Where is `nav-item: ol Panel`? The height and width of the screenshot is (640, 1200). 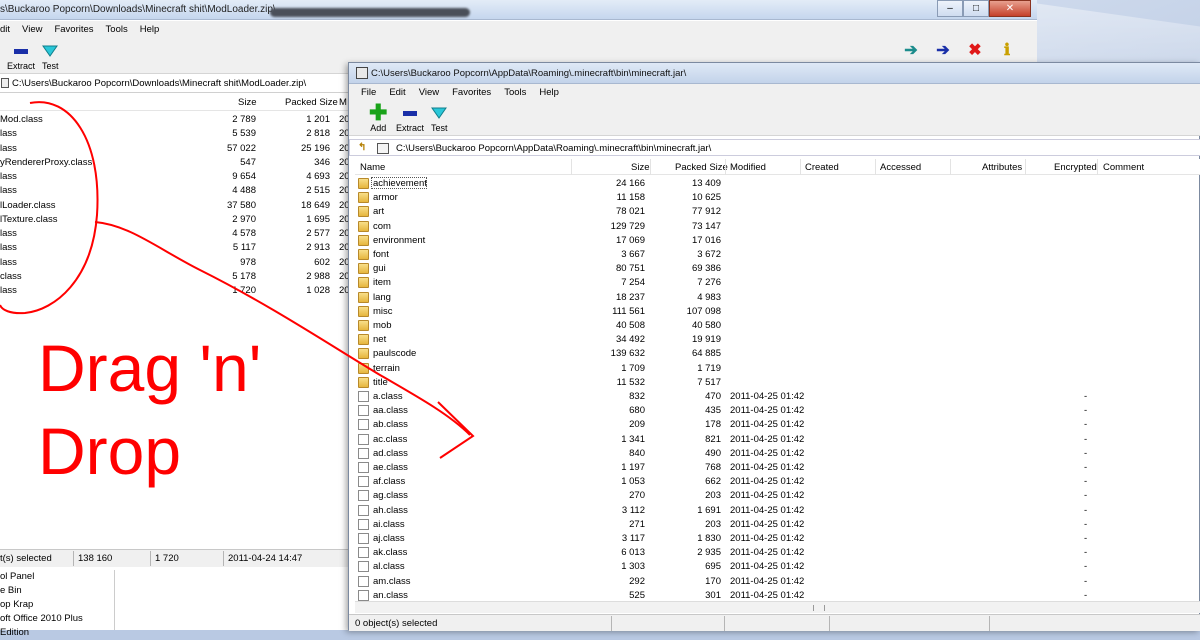
nav-item: ol Panel is located at coordinates (57, 577).